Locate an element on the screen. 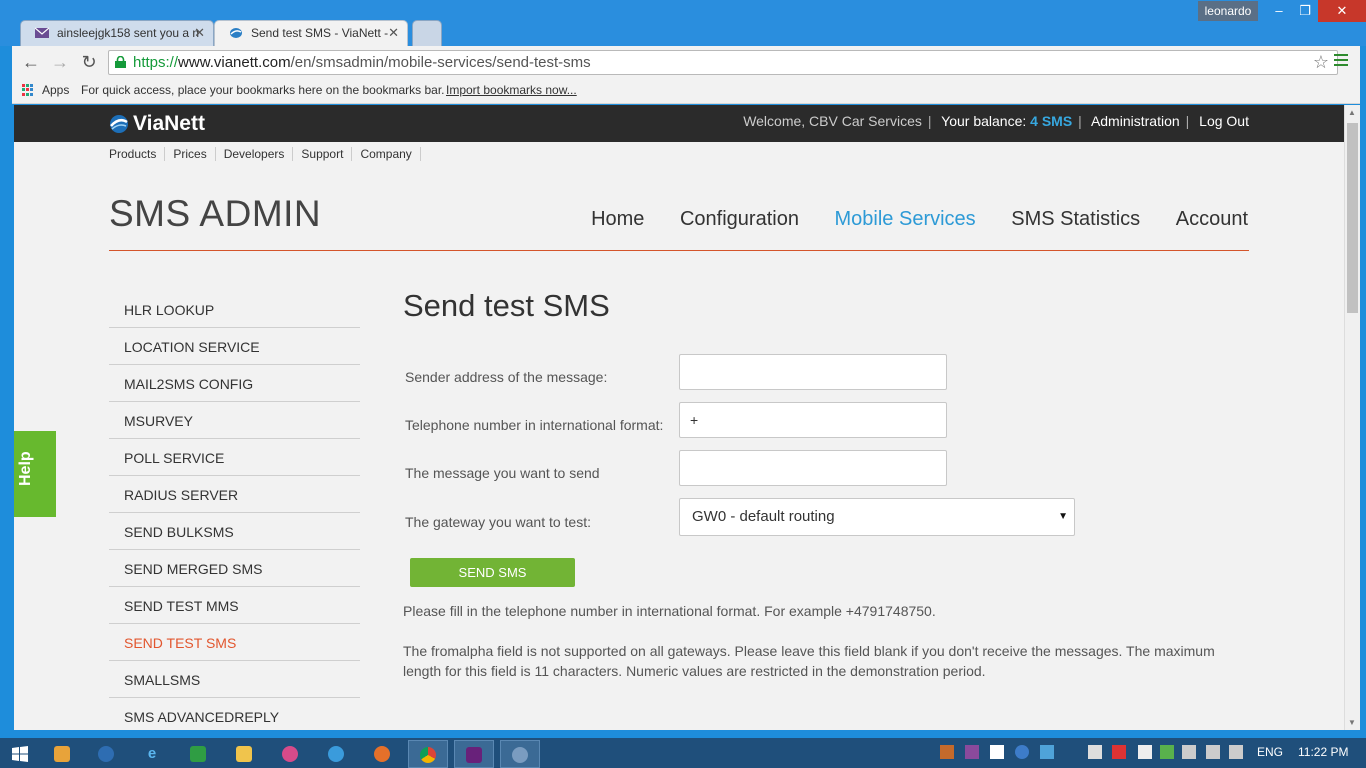 The width and height of the screenshot is (1366, 768). scroll-down-icon: ▼ is located at coordinates (1352, 722).